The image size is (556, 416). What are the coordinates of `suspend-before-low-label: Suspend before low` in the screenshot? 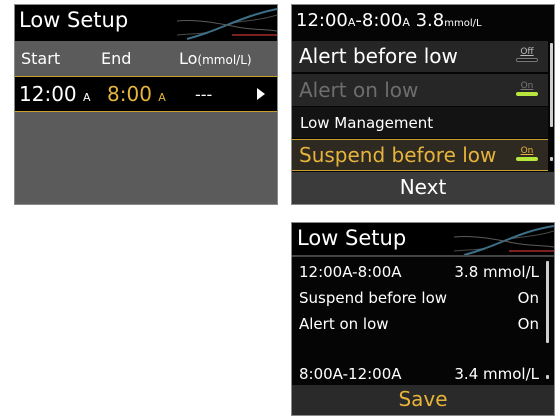 It's located at (398, 155).